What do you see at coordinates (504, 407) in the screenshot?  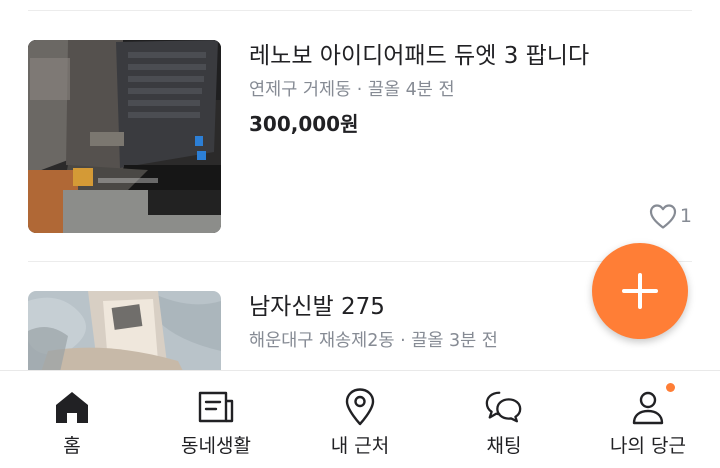 I see `chat-bubbles-icon` at bounding box center [504, 407].